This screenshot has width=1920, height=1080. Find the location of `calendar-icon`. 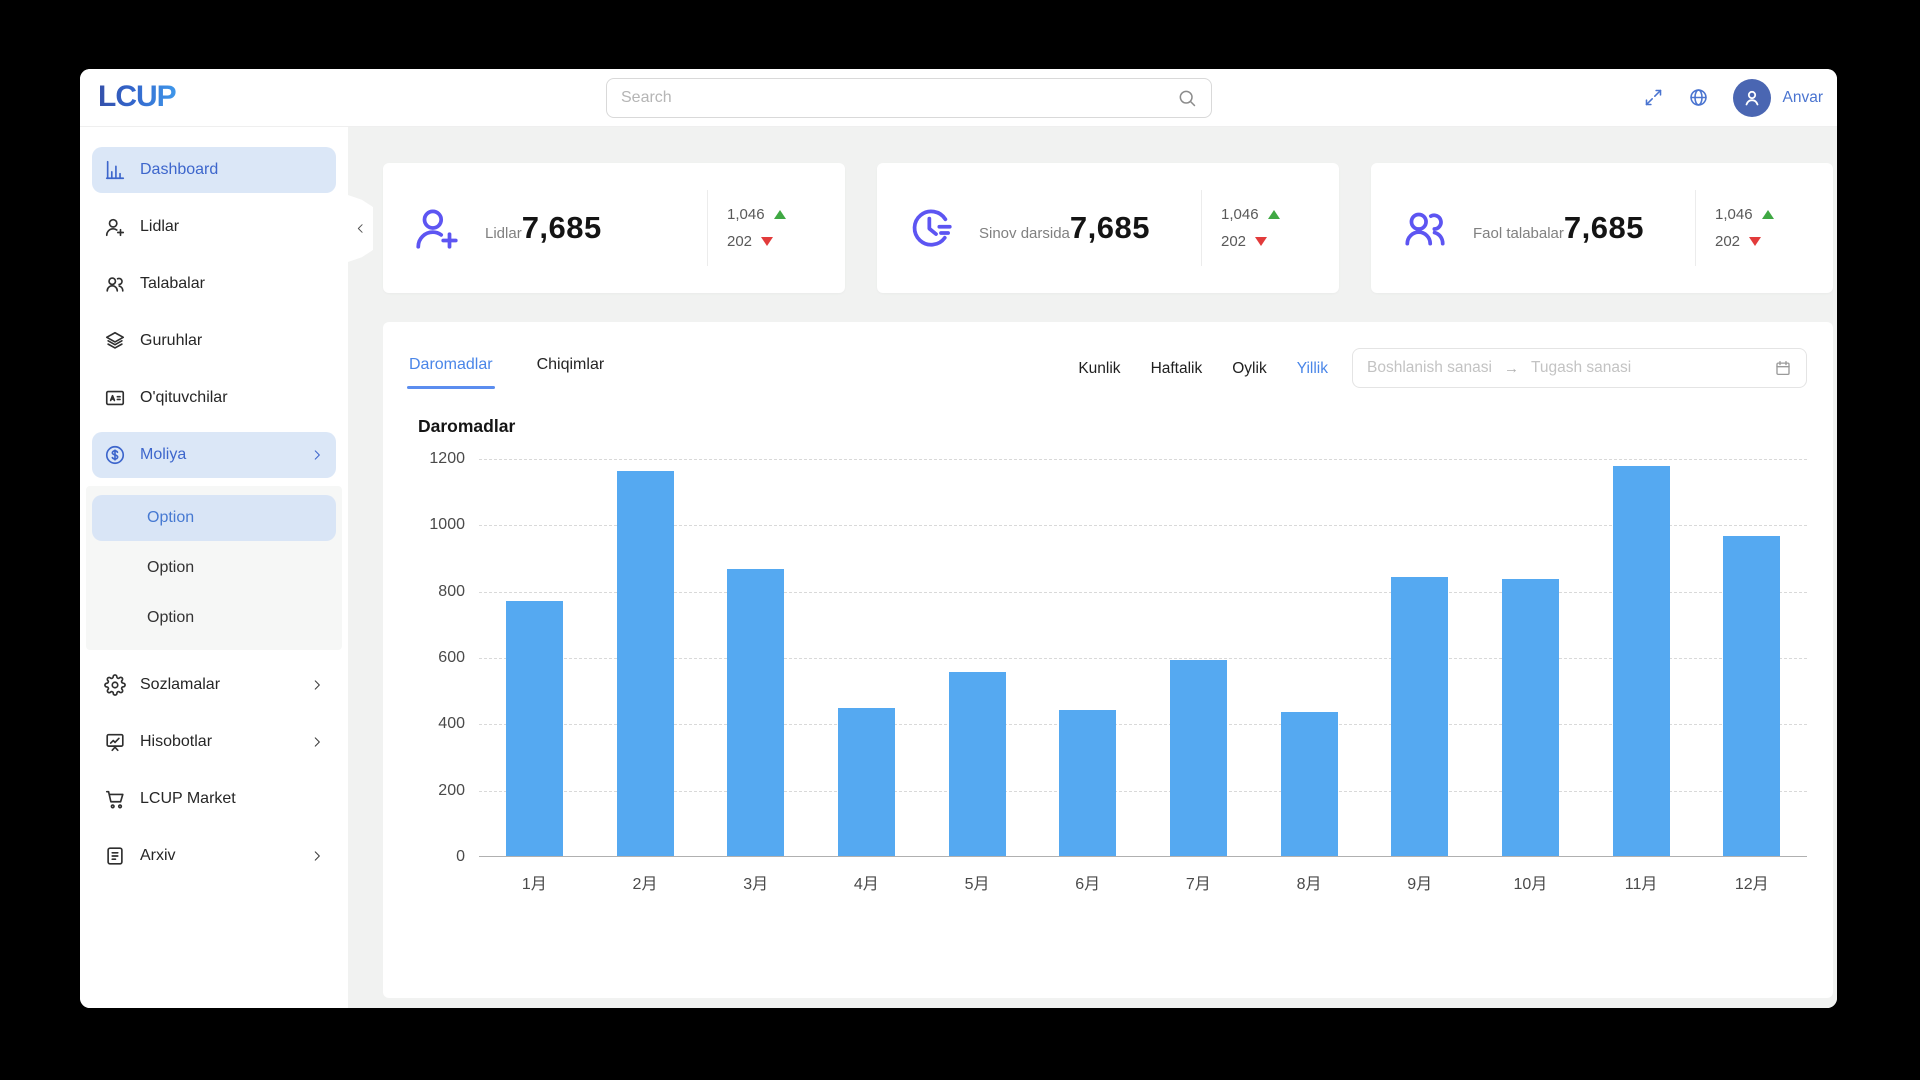

calendar-icon is located at coordinates (1783, 368).